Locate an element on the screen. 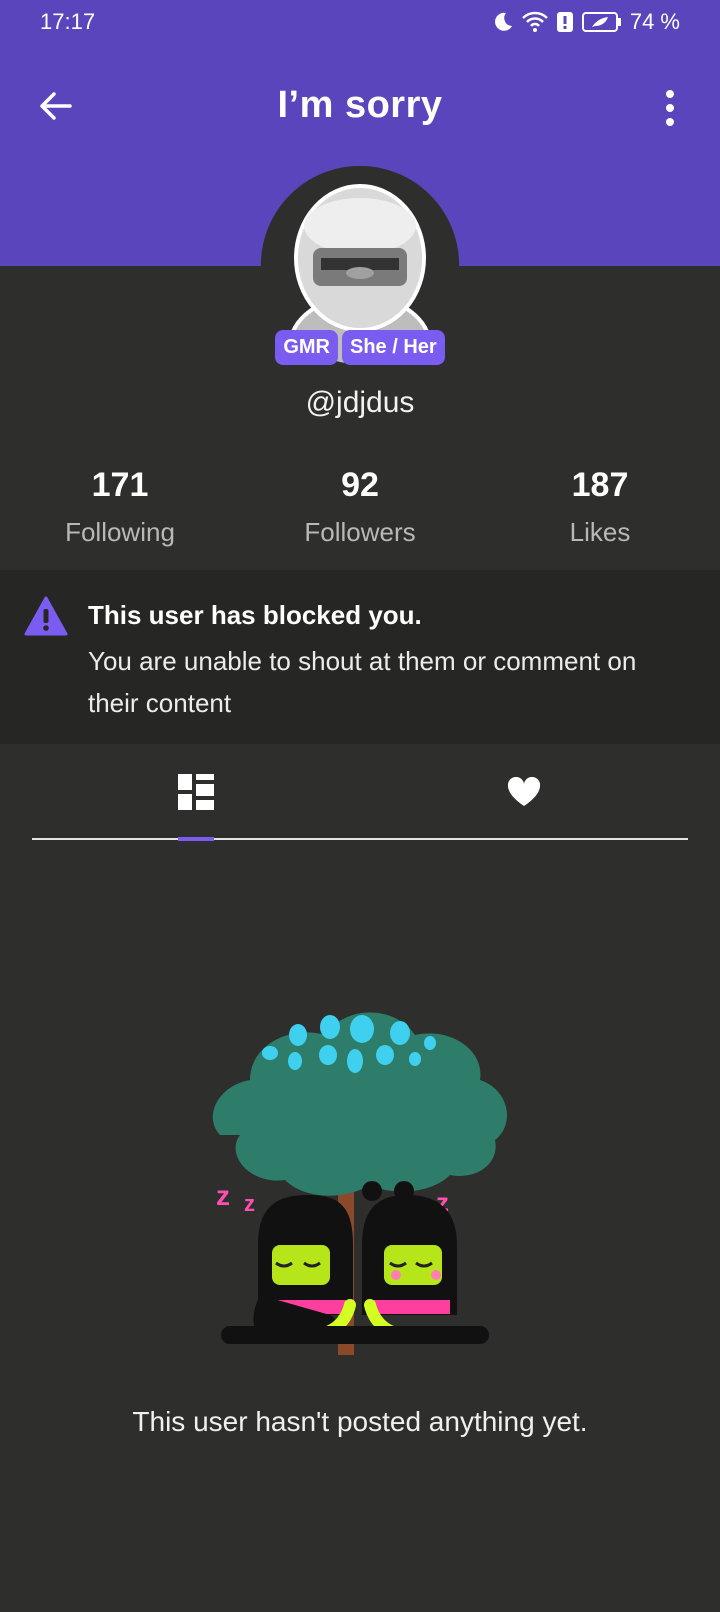 Image resolution: width=720 pixels, height=1612 pixels. page-title: I’m sorry is located at coordinates (360, 105).